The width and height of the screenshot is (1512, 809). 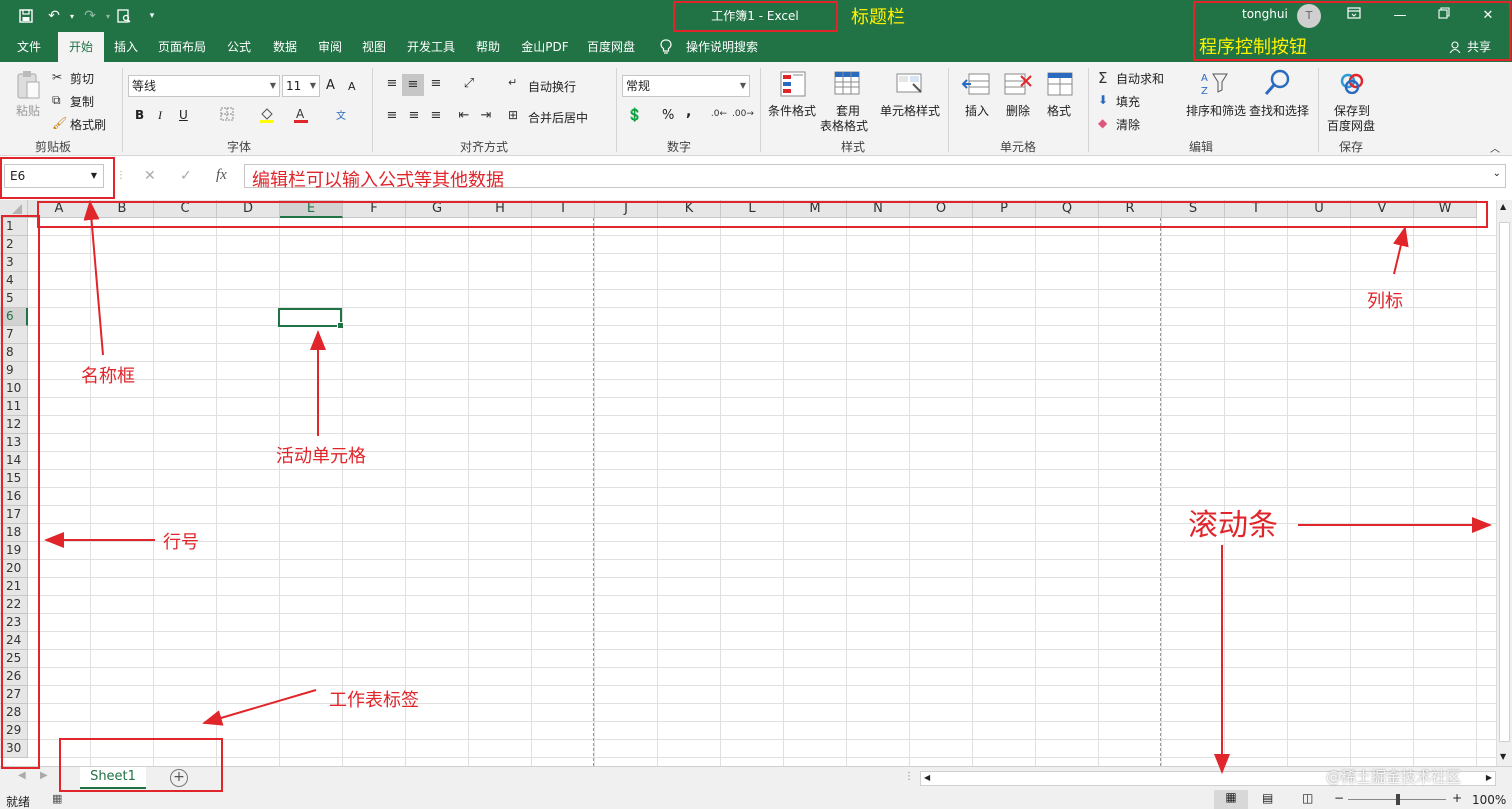 I want to click on comma-style-button: ,, so click(x=688, y=112).